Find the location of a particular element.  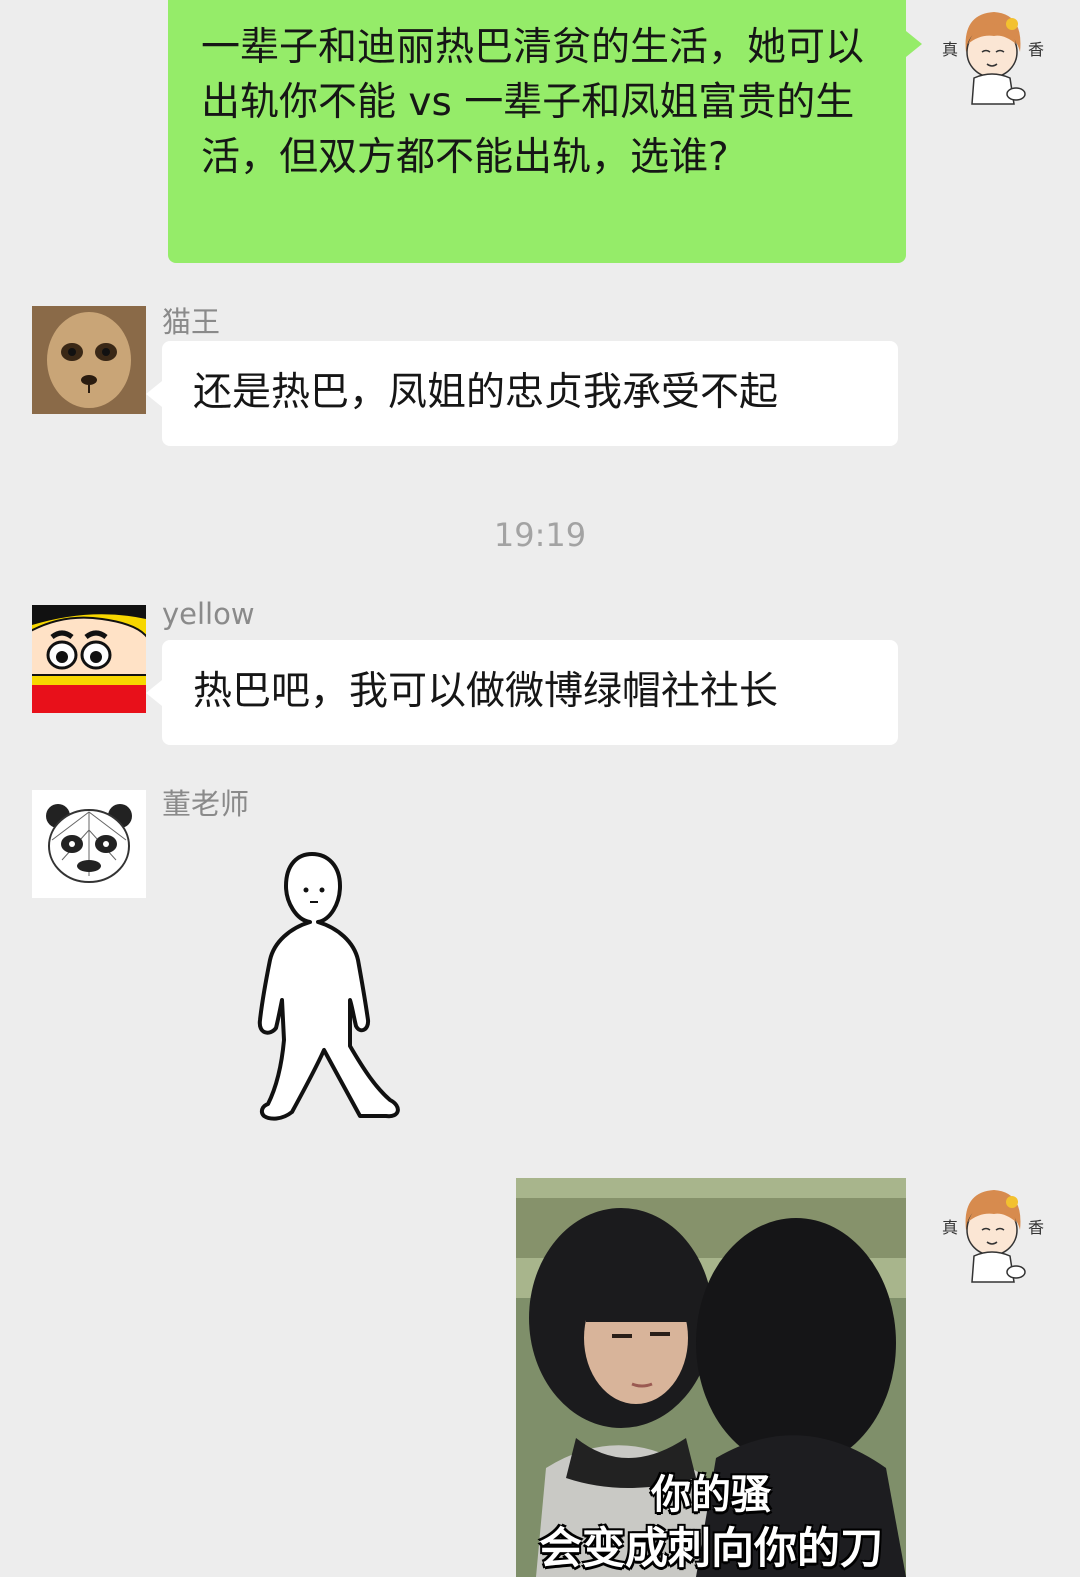

meerkat-icon is located at coordinates (89, 360).